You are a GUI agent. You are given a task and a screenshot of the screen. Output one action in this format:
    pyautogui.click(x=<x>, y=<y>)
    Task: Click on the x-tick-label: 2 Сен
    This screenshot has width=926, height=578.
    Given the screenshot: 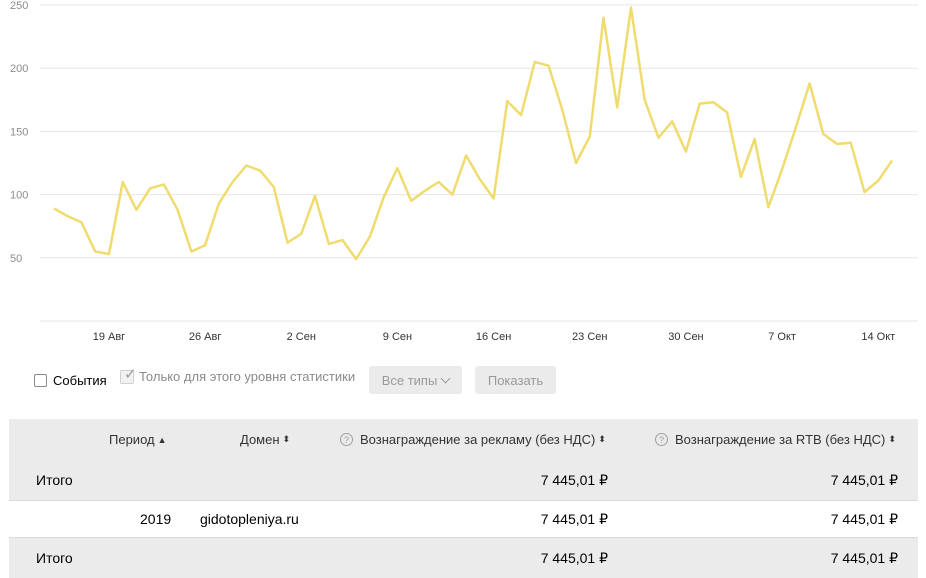 What is the action you would take?
    pyautogui.click(x=301, y=337)
    